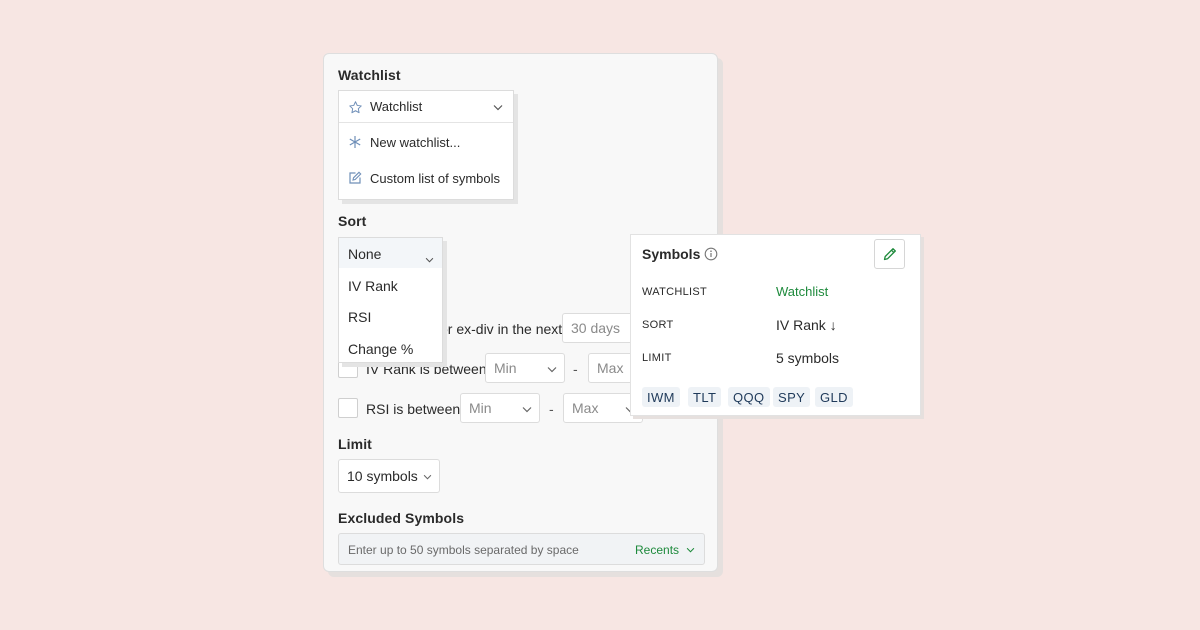 This screenshot has width=1200, height=630. Describe the element at coordinates (381, 349) in the screenshot. I see `sort-option-label: Change %` at that location.